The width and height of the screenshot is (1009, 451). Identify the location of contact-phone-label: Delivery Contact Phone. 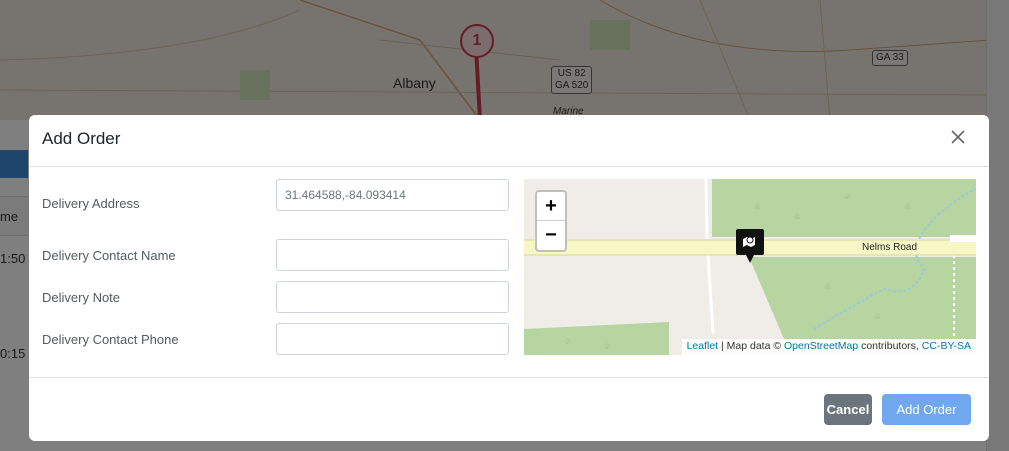
(110, 339).